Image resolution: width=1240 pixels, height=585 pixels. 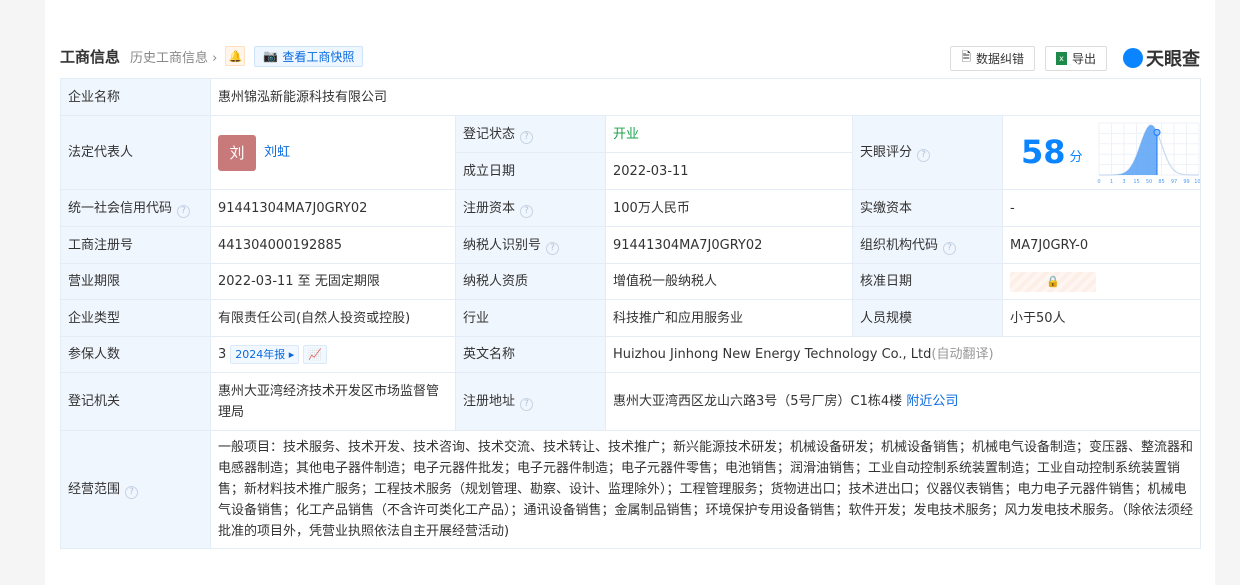 What do you see at coordinates (927, 245) in the screenshot?
I see `label-org-code: 组织机构代码?` at bounding box center [927, 245].